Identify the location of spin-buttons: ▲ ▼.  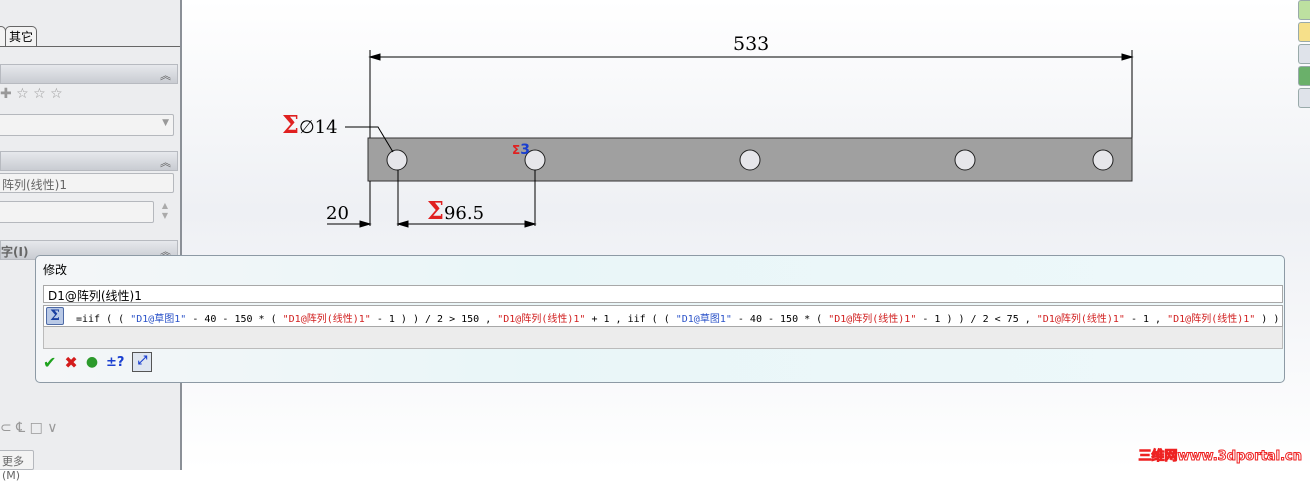
(165, 212).